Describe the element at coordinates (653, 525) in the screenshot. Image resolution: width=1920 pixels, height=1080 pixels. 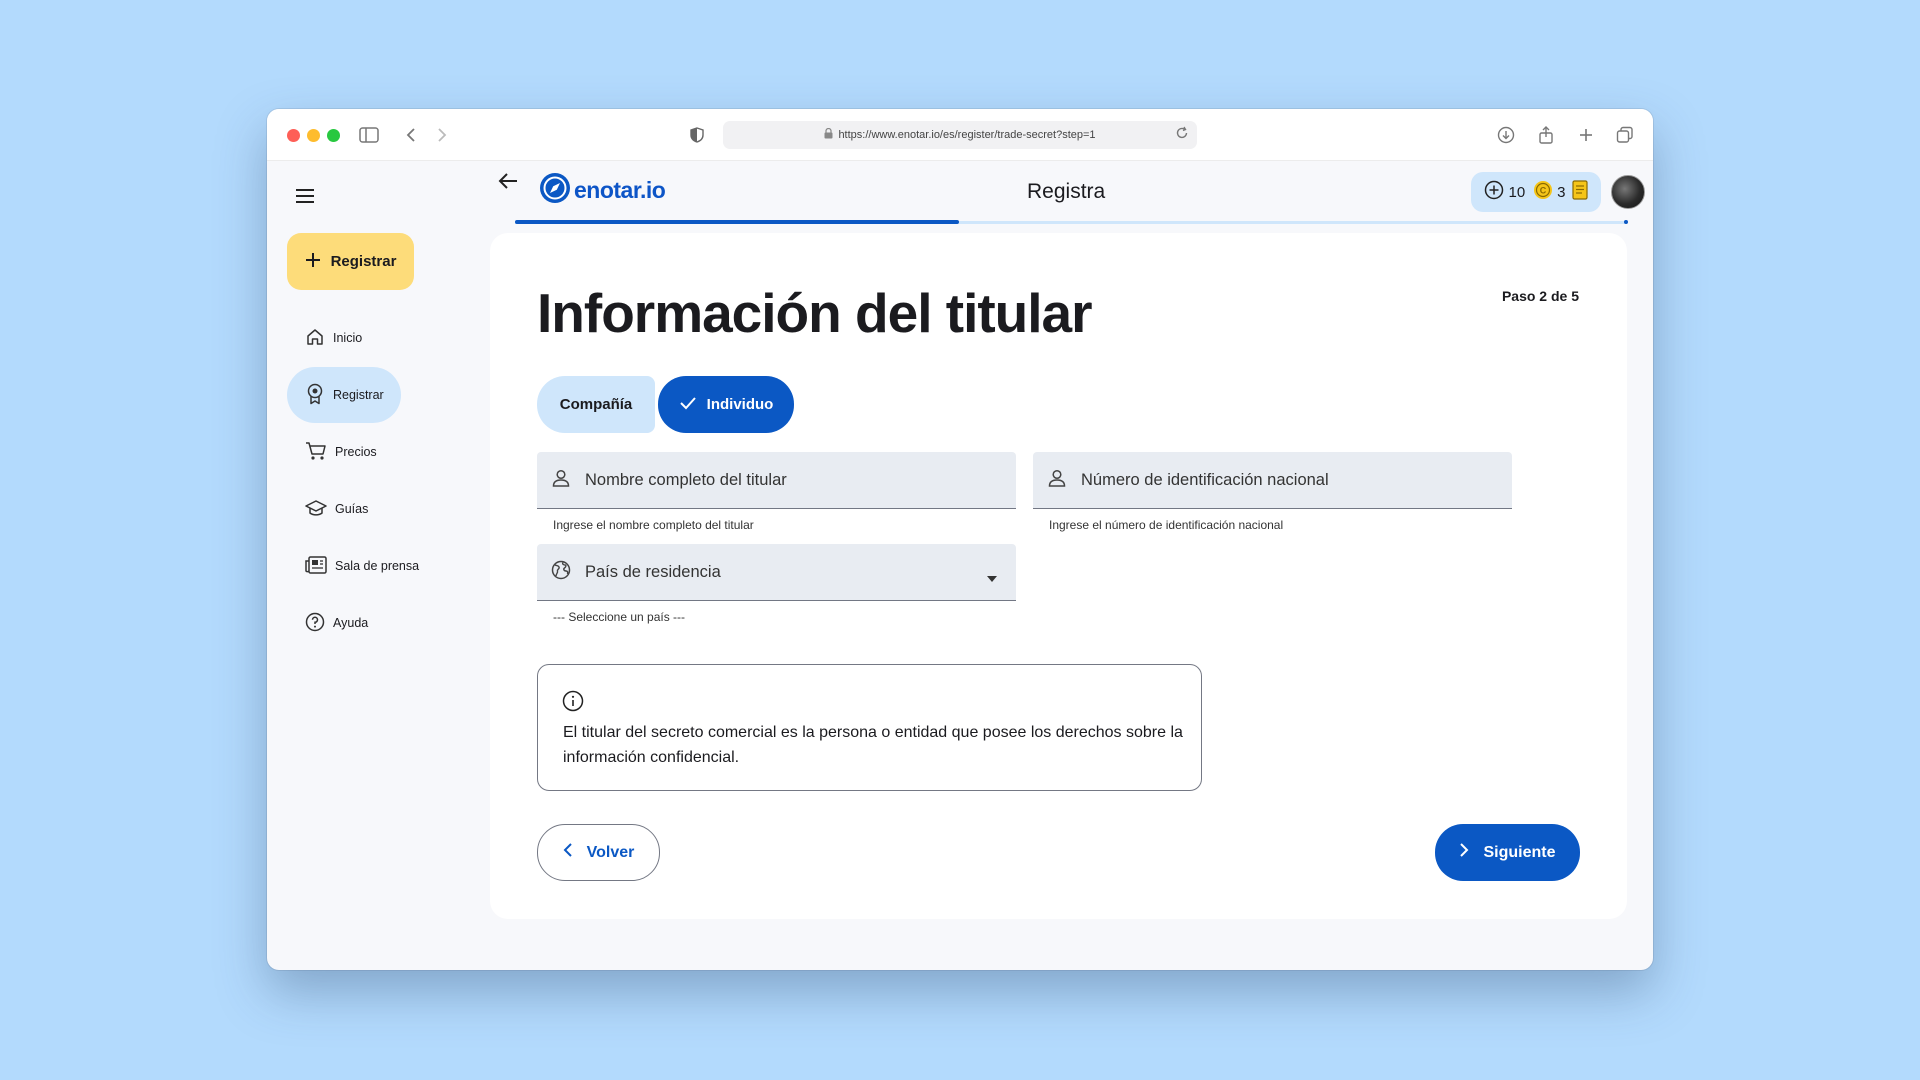
I see `full-name-helper: Ingrese el nombre completo del titular` at that location.